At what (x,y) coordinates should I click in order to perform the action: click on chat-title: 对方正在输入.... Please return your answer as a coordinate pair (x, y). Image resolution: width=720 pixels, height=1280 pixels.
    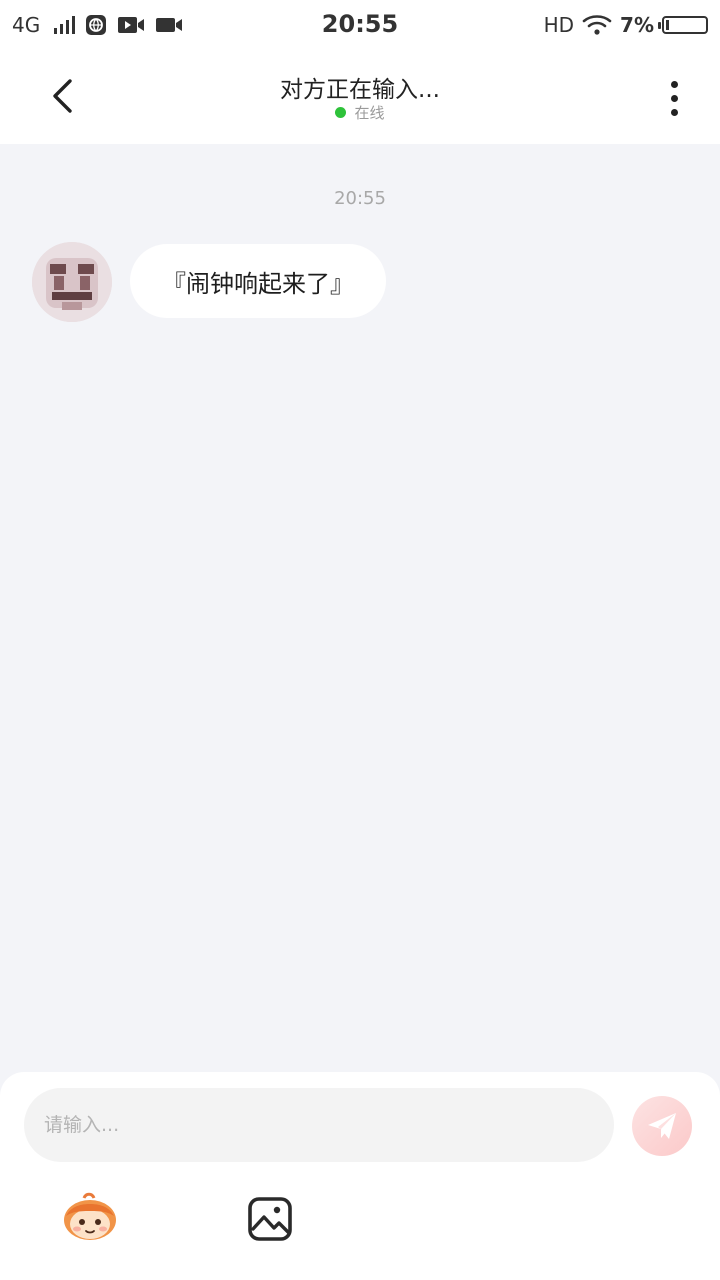
    Looking at the image, I should click on (360, 90).